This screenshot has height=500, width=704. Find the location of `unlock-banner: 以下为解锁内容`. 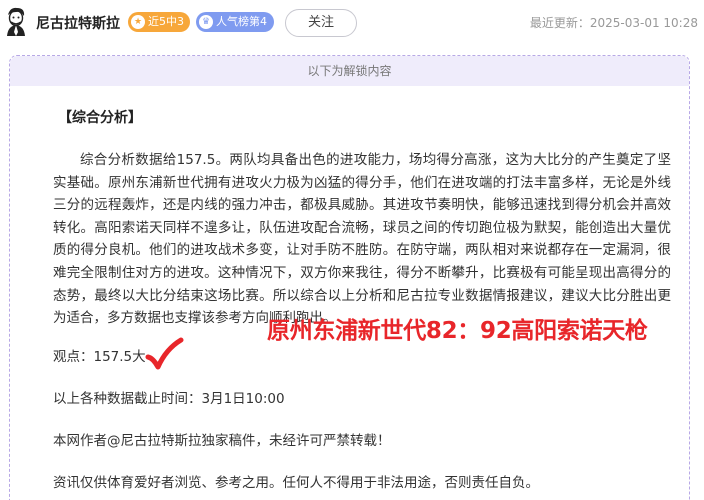

unlock-banner: 以下为解锁内容 is located at coordinates (349, 71).